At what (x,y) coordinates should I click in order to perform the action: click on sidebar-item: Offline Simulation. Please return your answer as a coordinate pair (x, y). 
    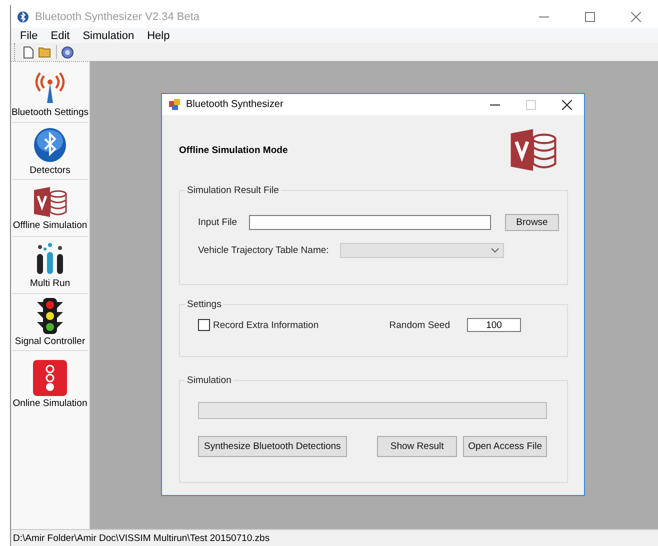
    Looking at the image, I should click on (50, 208).